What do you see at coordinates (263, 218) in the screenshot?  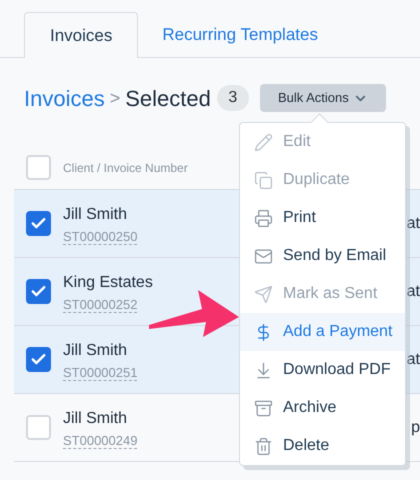 I see `printer-icon` at bounding box center [263, 218].